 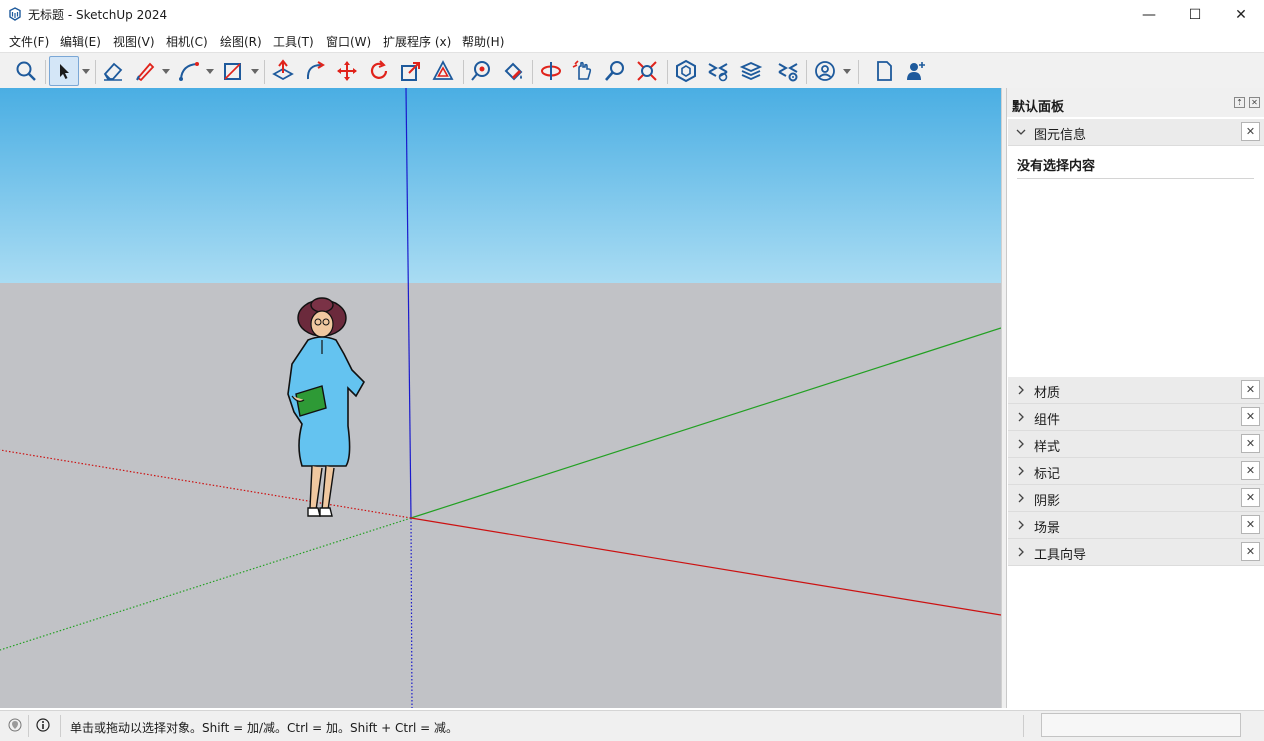 What do you see at coordinates (324, 414) in the screenshot?
I see `scale-figure` at bounding box center [324, 414].